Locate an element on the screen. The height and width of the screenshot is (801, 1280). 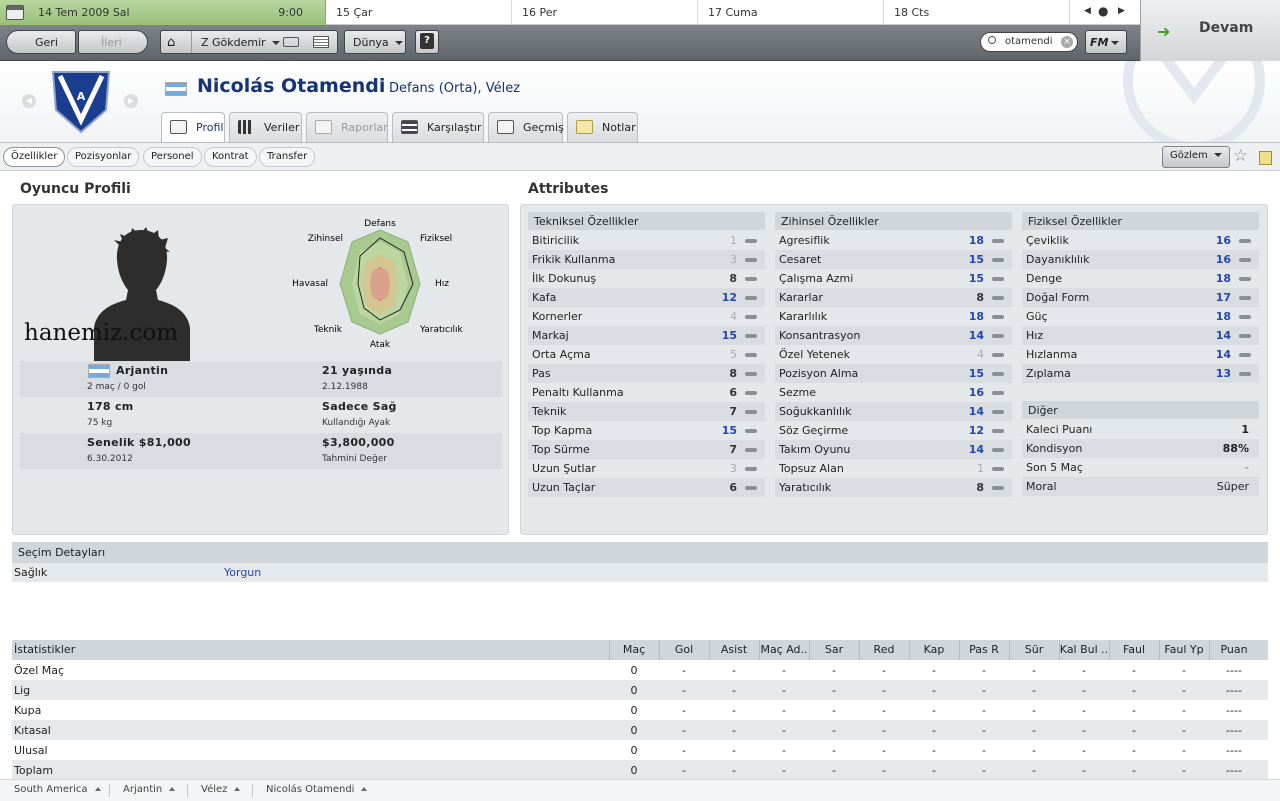
date-cell: 17 Cuma is located at coordinates (791, 12).